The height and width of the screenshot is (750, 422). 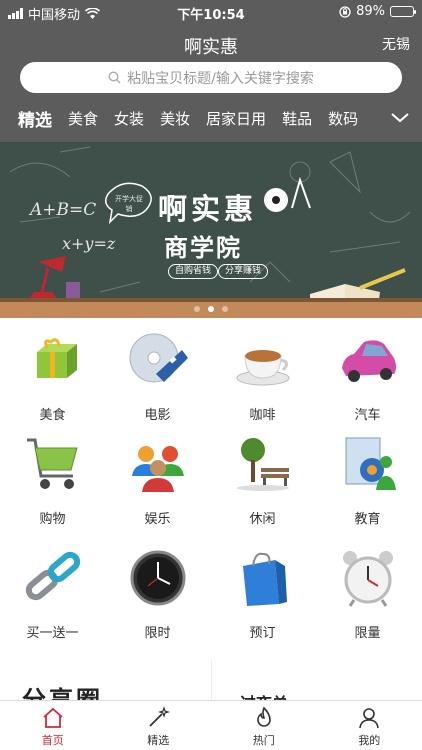 I want to click on category-tab: 鞋品, so click(x=297, y=118).